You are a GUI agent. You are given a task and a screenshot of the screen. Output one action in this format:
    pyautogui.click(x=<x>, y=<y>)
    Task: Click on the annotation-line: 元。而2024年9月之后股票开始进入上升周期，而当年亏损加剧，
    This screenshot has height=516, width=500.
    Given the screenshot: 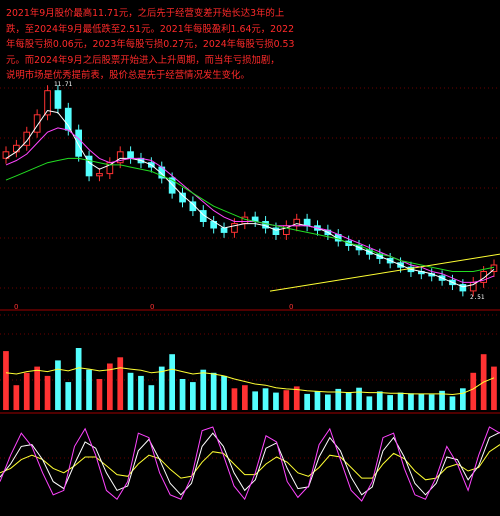 What is the action you would take?
    pyautogui.click(x=143, y=60)
    